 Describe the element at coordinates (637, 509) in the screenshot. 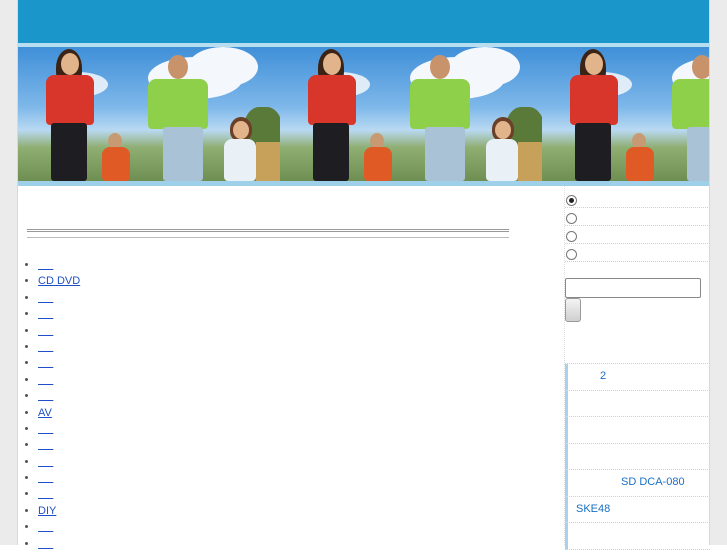

I see `sidebar-news-item: SKE48` at that location.